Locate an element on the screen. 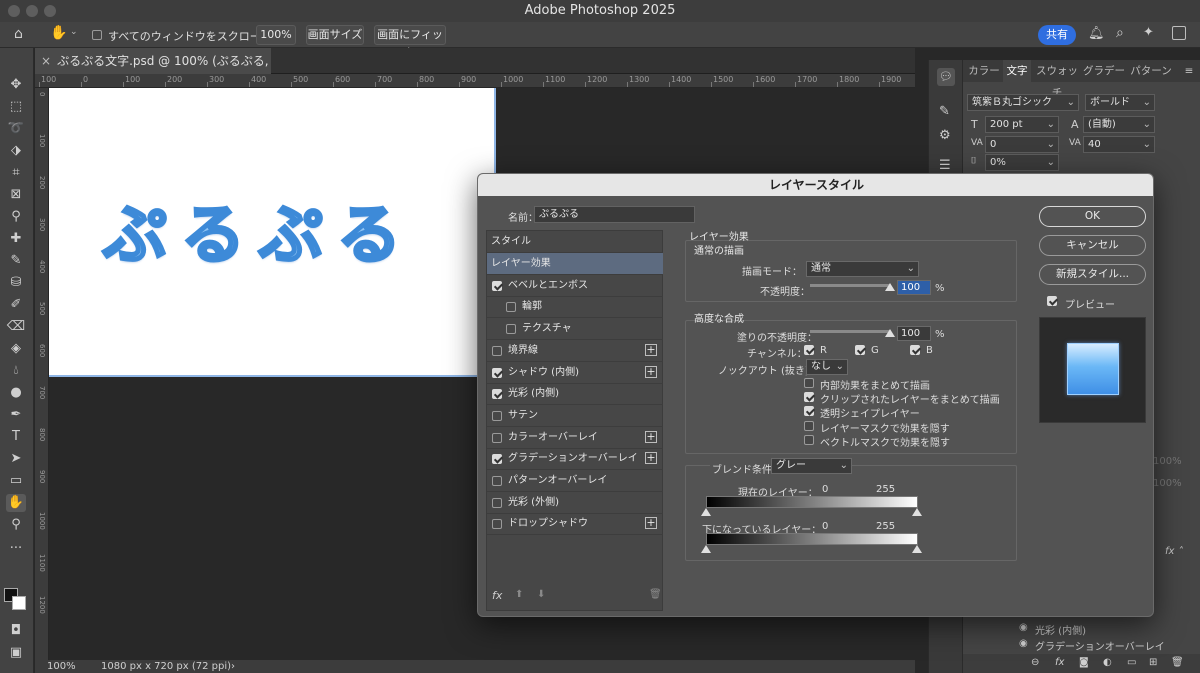  frame-tool-icon: ⊠ is located at coordinates (16, 195).